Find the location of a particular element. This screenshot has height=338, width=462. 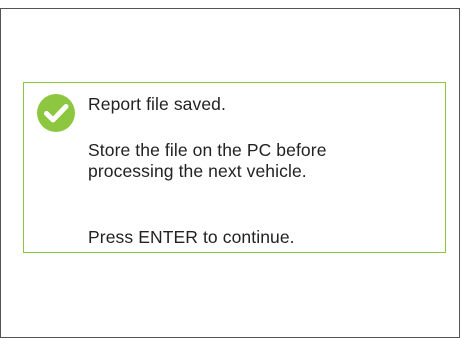

dialog-message-line-2: processing the next vehicle. is located at coordinates (197, 171).